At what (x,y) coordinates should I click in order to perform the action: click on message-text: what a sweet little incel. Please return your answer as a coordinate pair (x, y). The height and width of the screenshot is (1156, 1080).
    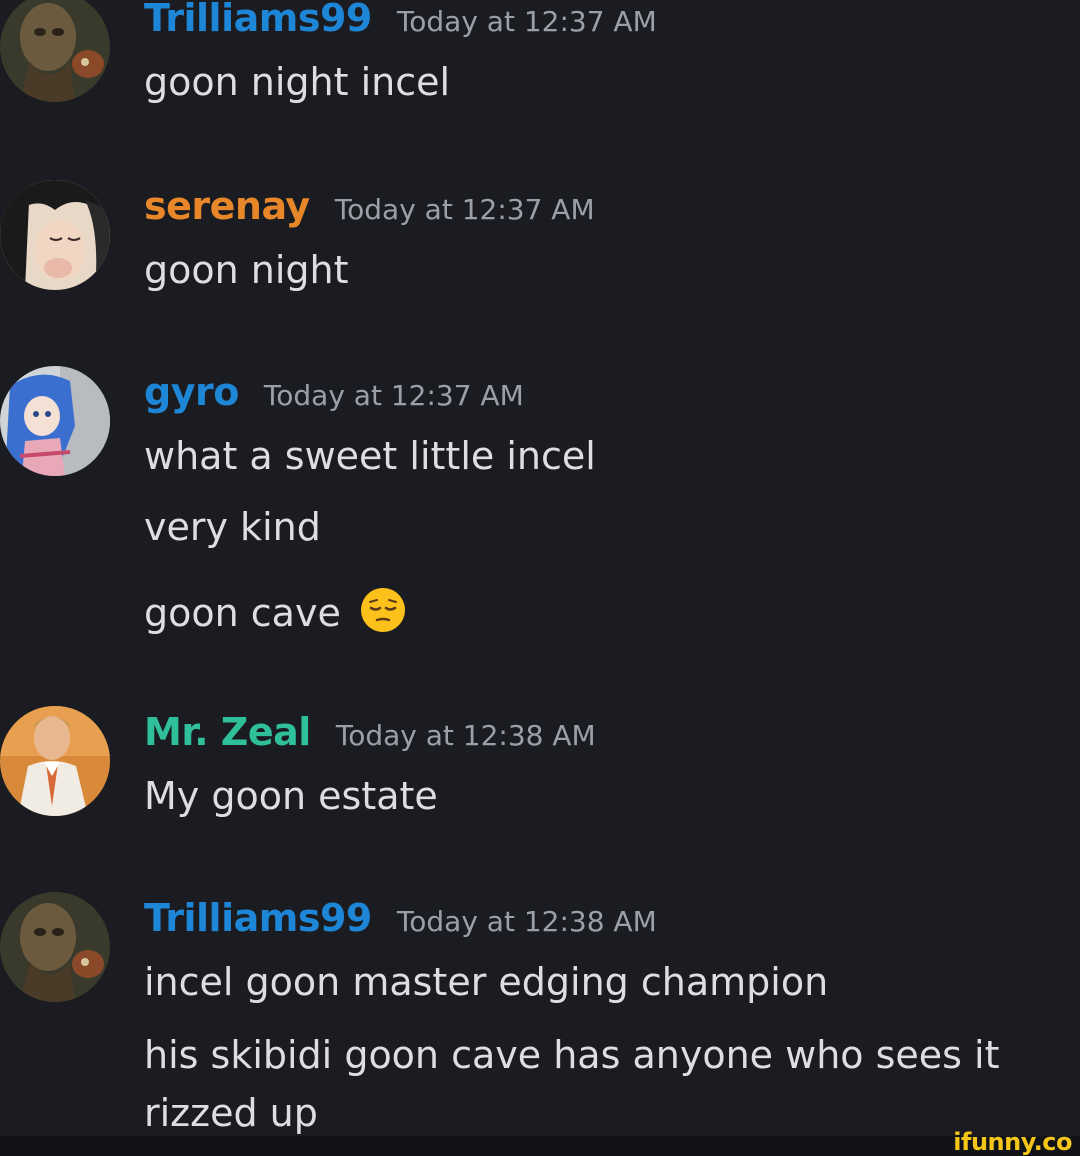
    Looking at the image, I should click on (370, 456).